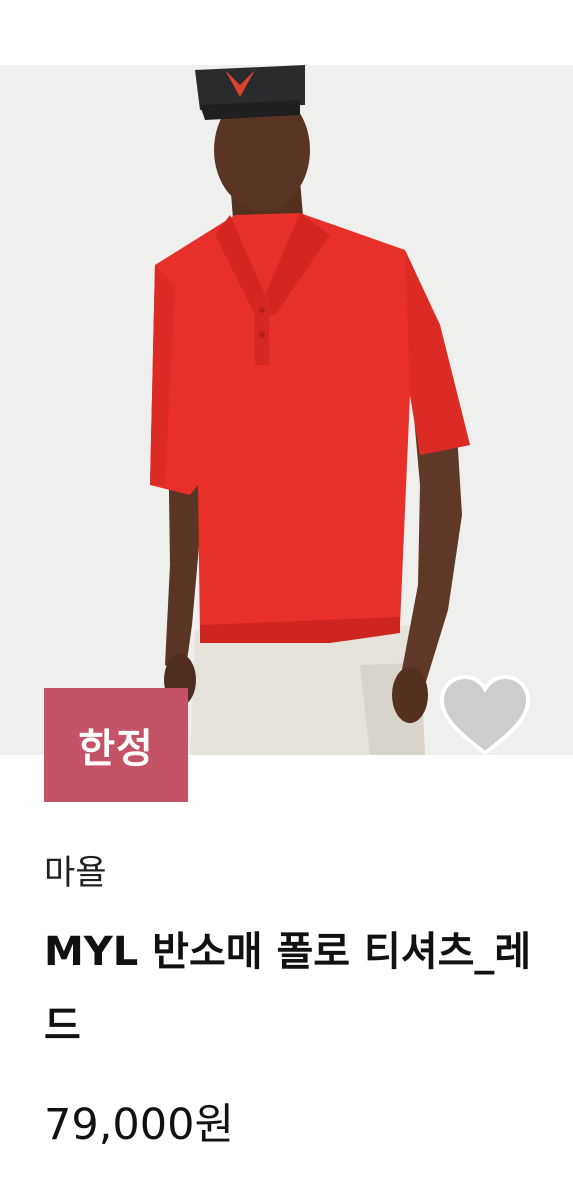  I want to click on brand-name: 마욜, so click(75, 869).